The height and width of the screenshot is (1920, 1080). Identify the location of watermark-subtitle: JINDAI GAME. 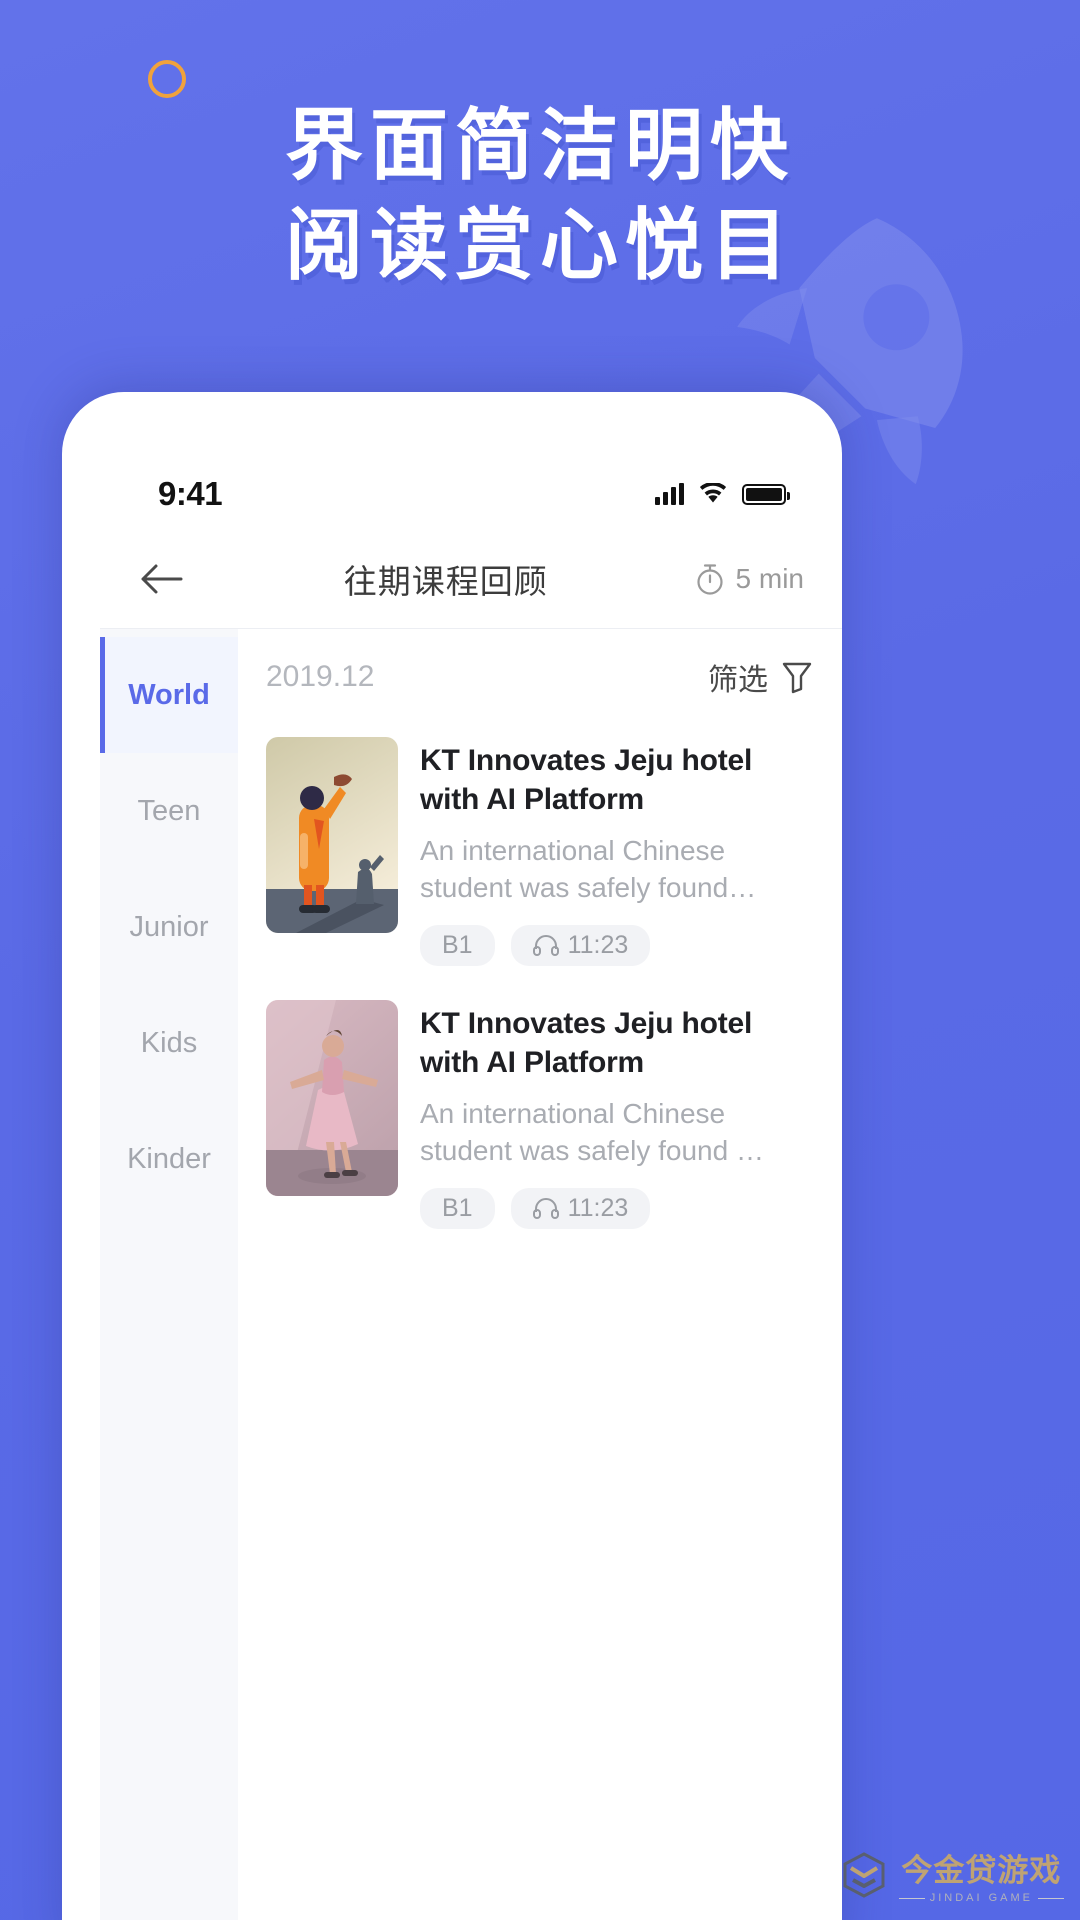
(981, 1898).